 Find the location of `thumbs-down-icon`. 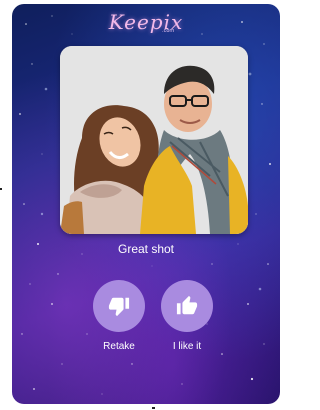

thumbs-down-icon is located at coordinates (119, 307).